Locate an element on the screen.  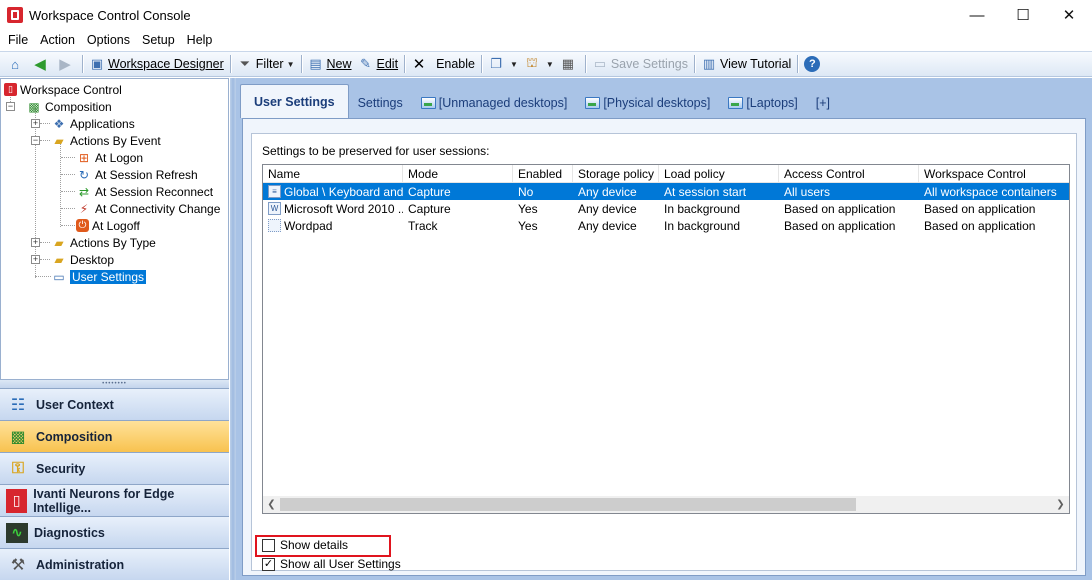
home-icon: ⌂ is located at coordinates (15, 64).